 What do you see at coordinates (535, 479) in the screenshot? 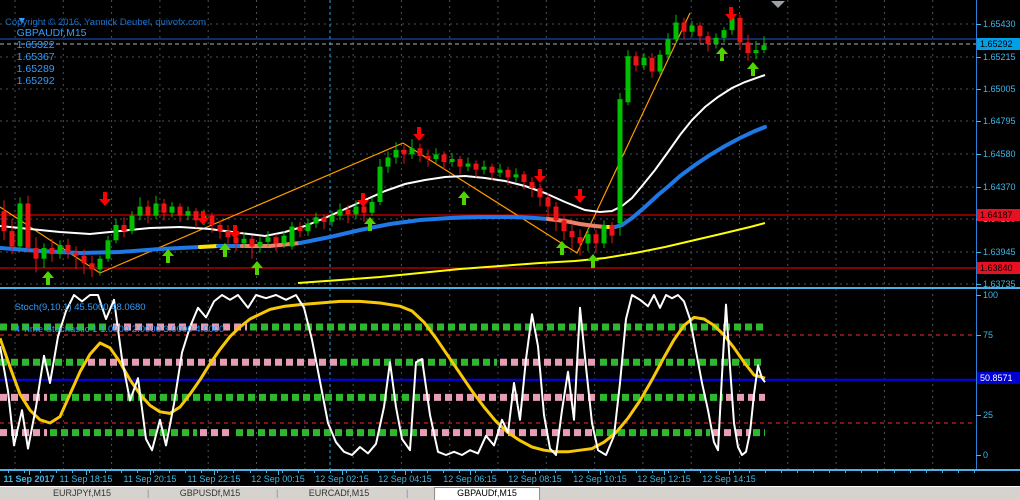
I see `time-axis-label: 12 Sep 08:15` at bounding box center [535, 479].